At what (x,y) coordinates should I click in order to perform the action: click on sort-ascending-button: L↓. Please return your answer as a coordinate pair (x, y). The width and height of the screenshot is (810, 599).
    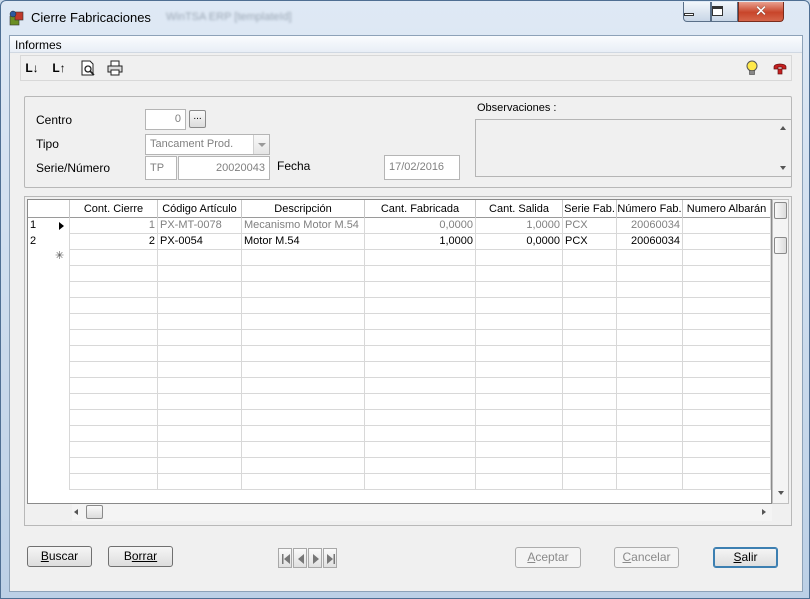
    Looking at the image, I should click on (32, 69).